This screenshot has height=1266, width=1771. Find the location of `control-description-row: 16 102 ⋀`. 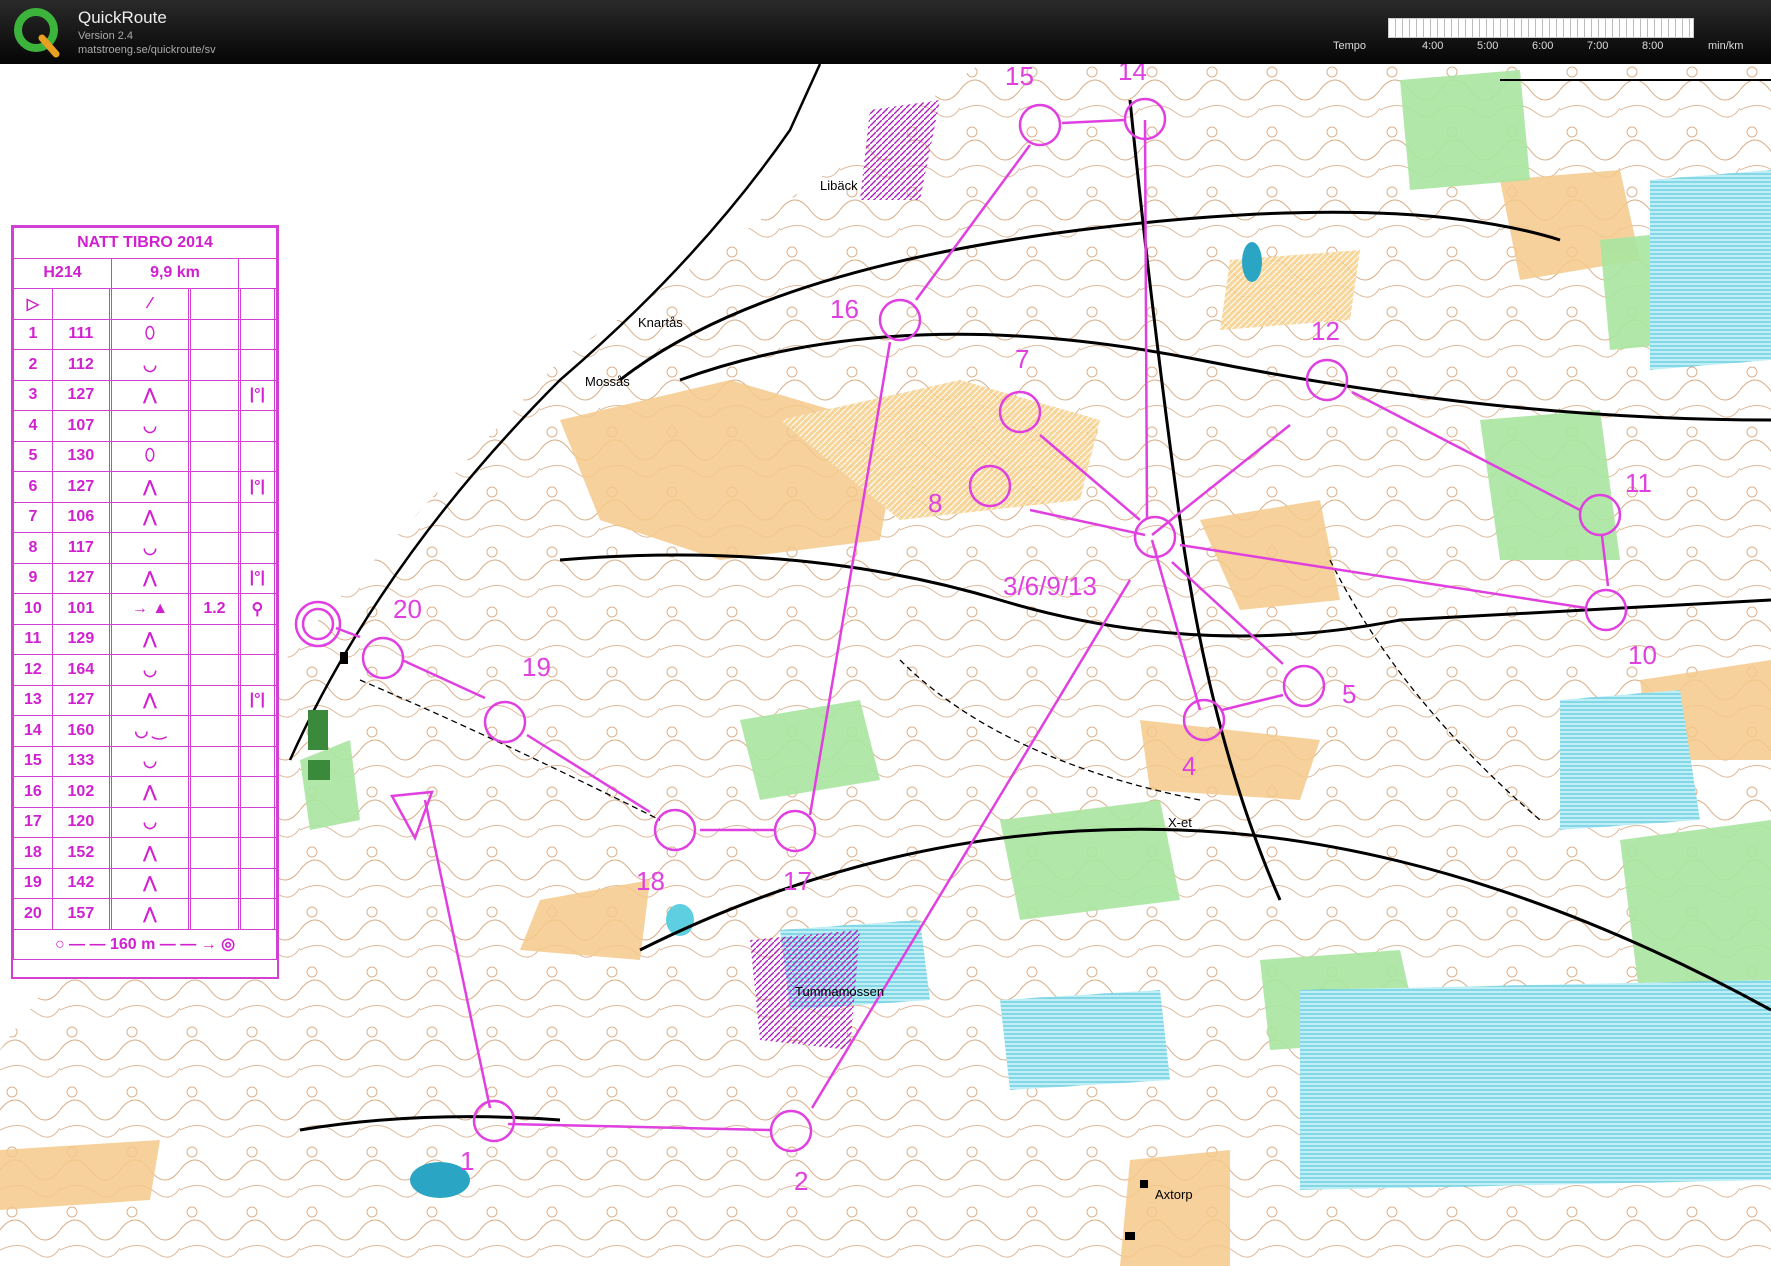

control-description-row: 16 102 ⋀ is located at coordinates (145, 792).